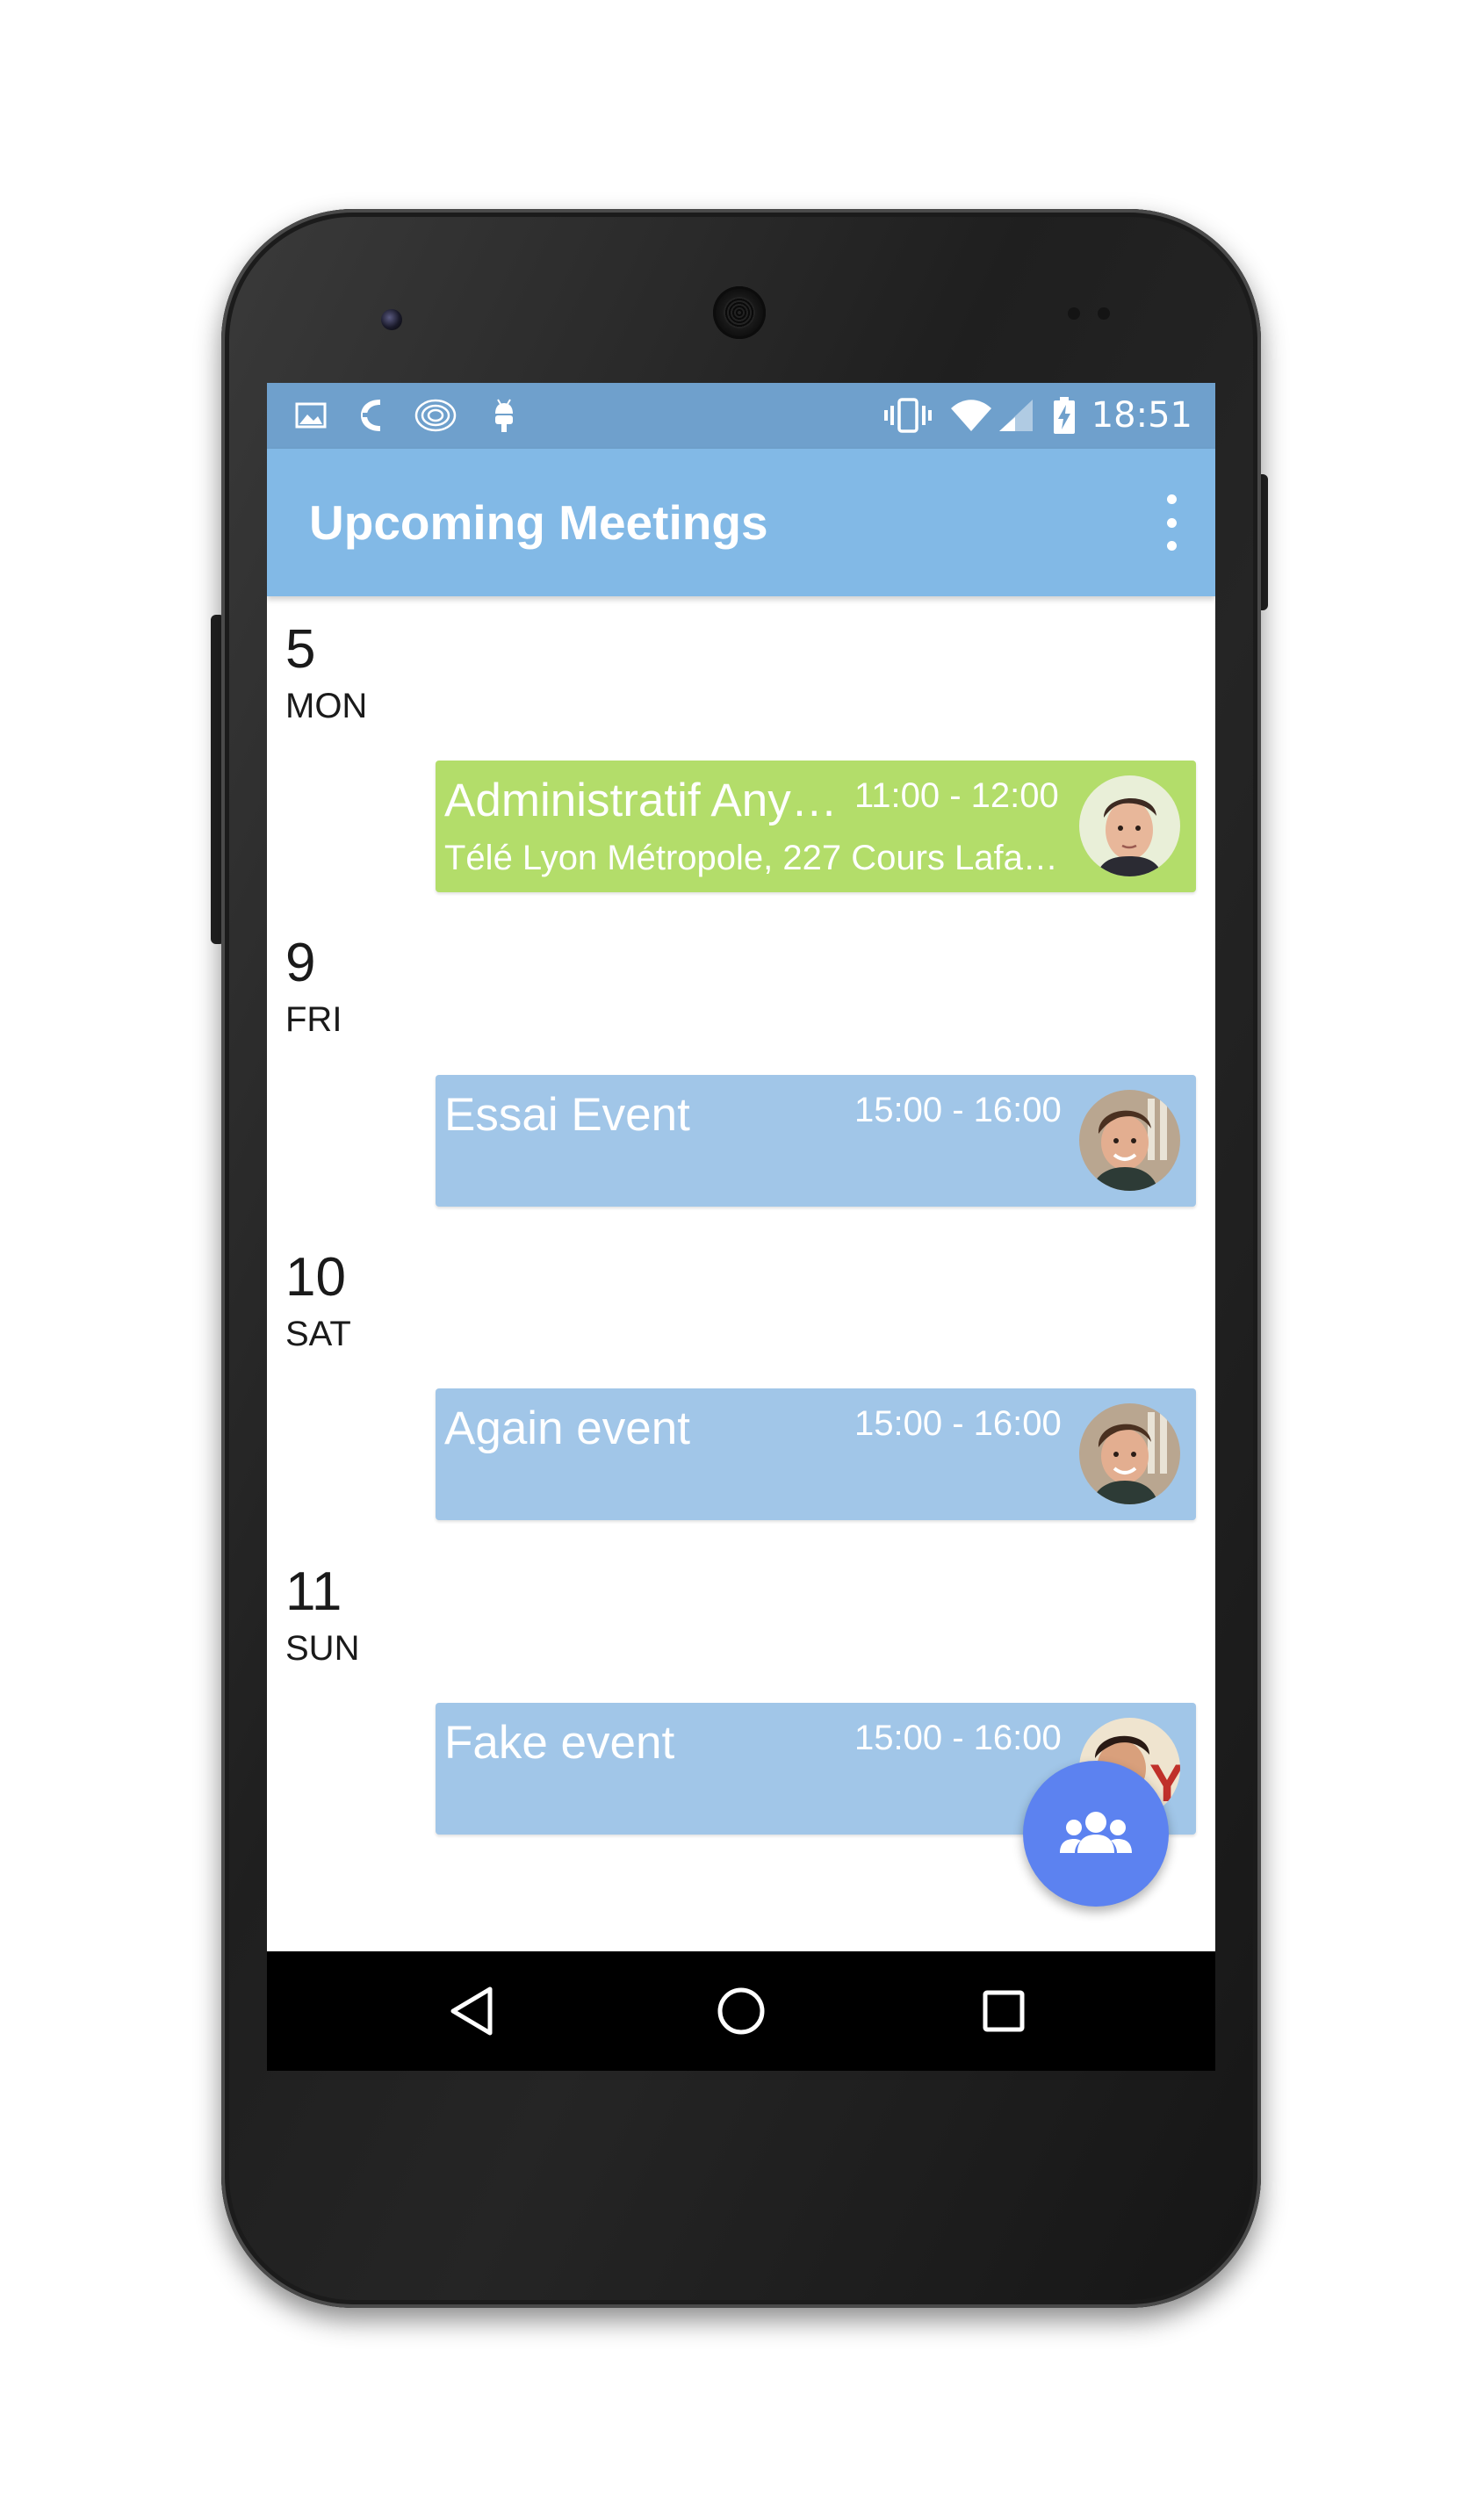 The width and height of the screenshot is (1484, 2509). Describe the element at coordinates (504, 415) in the screenshot. I see `android-debug-icon` at that location.